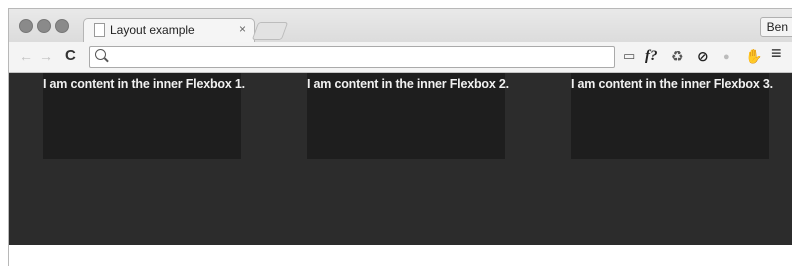 The width and height of the screenshot is (792, 266). What do you see at coordinates (408, 116) in the screenshot?
I see `inner-flexbox-2: I am content in the inner Flexbox 2.` at bounding box center [408, 116].